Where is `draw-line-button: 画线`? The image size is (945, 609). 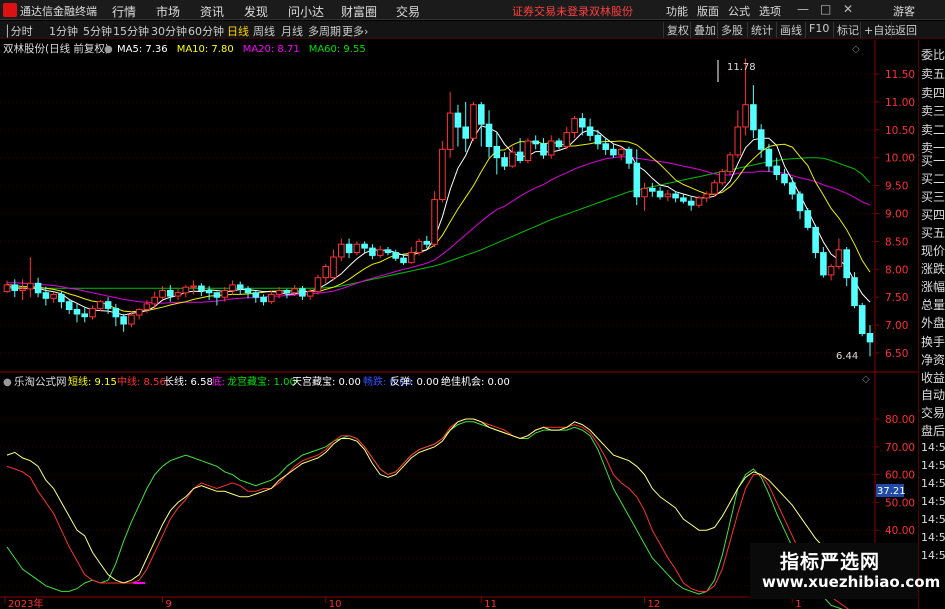
draw-line-button: 画线 is located at coordinates (790, 30).